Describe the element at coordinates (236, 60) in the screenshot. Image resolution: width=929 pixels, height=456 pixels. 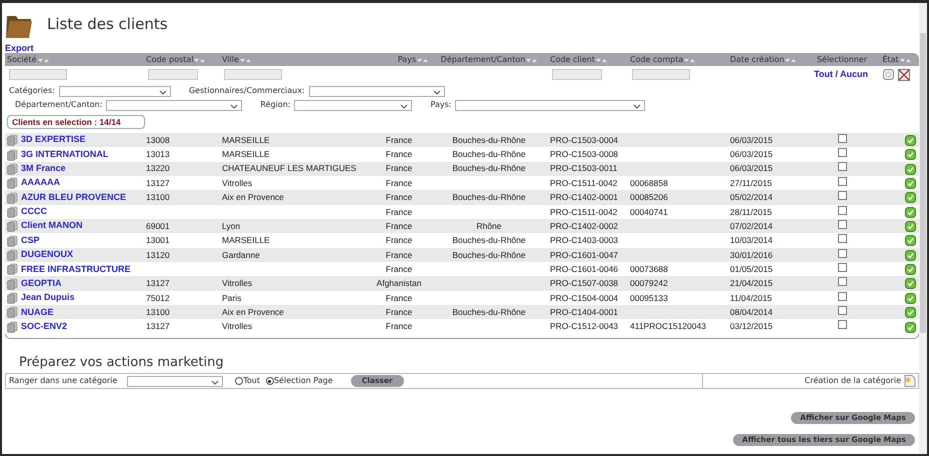
I see `column-header: Ville` at that location.